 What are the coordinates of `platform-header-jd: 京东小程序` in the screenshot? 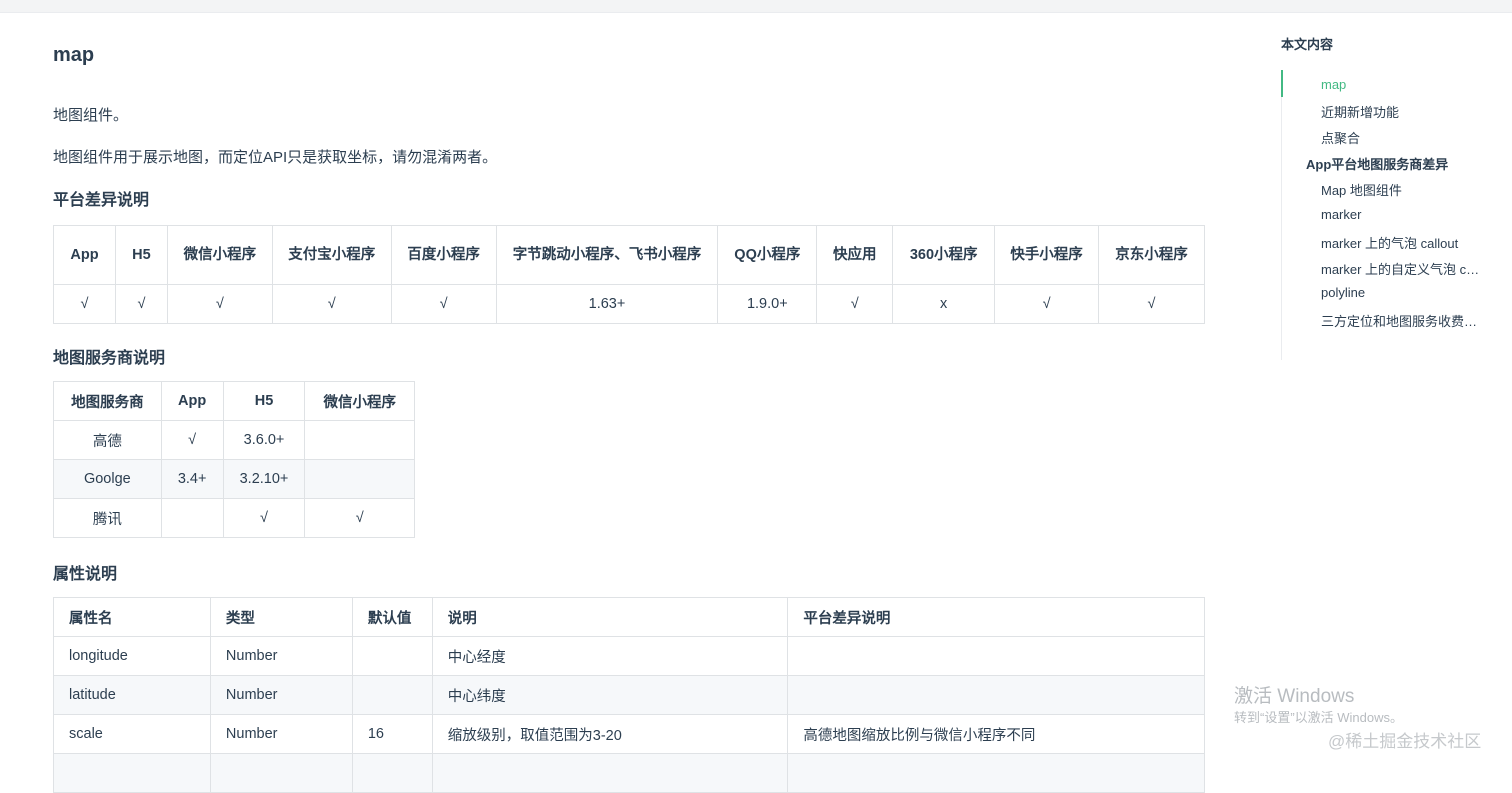 It's located at (1151, 255).